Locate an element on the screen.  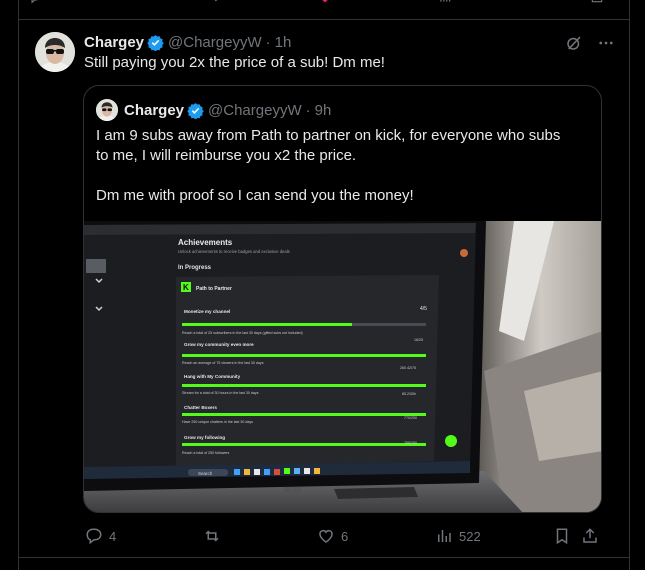
card-title: Path to Partner is located at coordinates (214, 289).